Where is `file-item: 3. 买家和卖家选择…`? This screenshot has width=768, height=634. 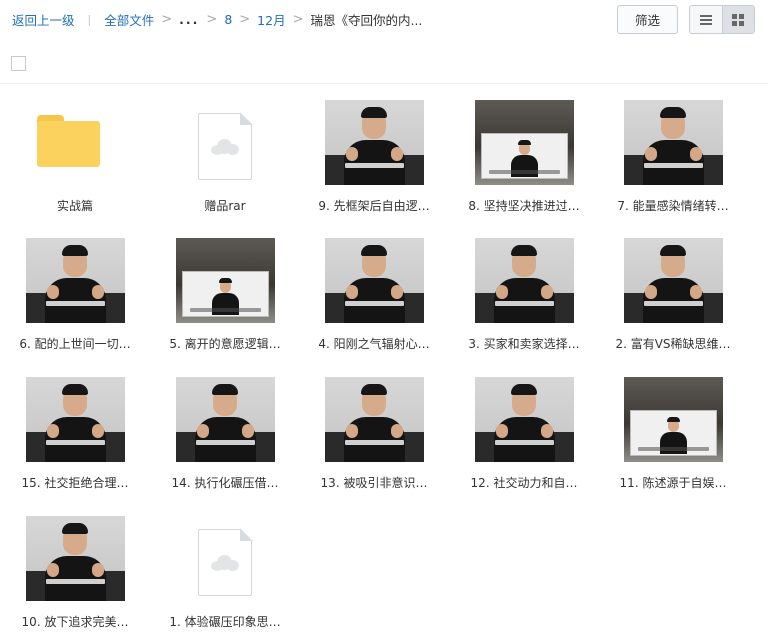 file-item: 3. 买家和卖家选择… is located at coordinates (524, 289).